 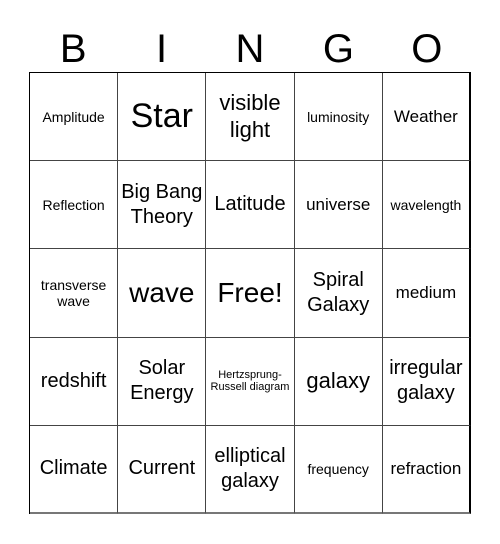 I want to click on cell-label: luminosity, so click(x=338, y=116).